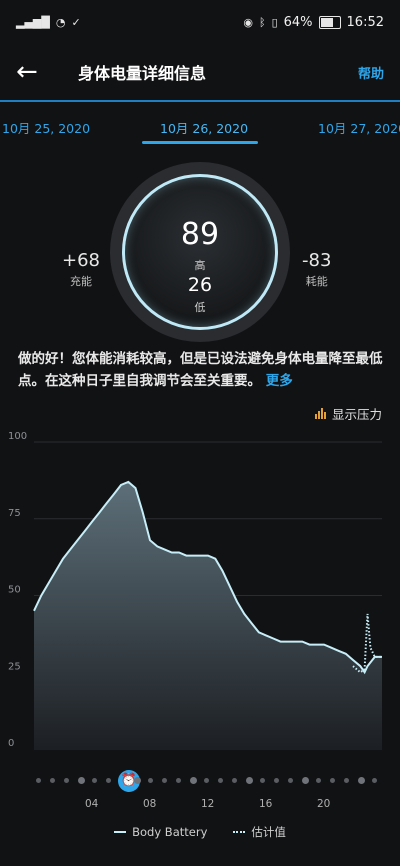 Image resolution: width=400 pixels, height=866 pixels. What do you see at coordinates (248, 22) in the screenshot?
I see `eye-icon: ◉` at bounding box center [248, 22].